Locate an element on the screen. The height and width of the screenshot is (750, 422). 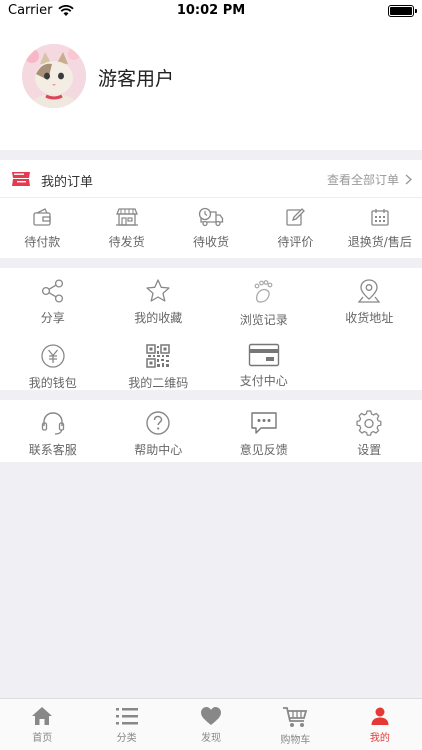
history-item: 浏览记录 is located at coordinates (264, 300).